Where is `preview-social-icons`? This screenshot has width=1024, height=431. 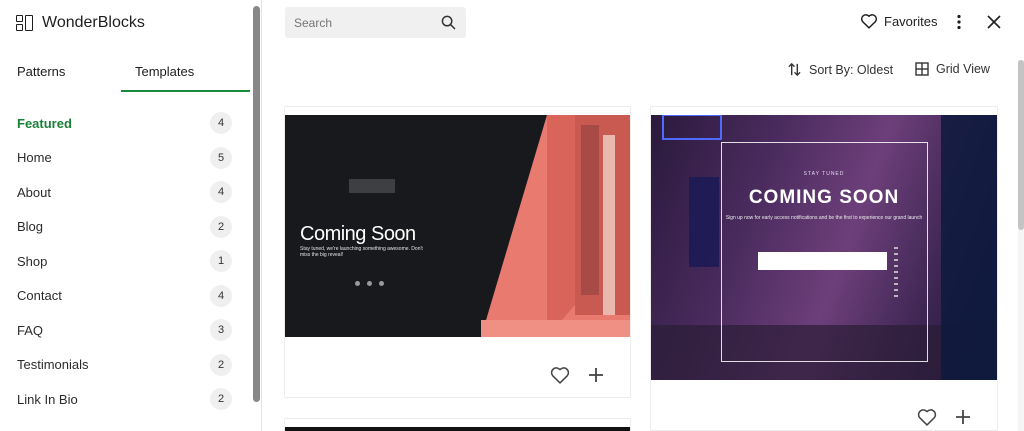
preview-social-icons is located at coordinates (369, 283).